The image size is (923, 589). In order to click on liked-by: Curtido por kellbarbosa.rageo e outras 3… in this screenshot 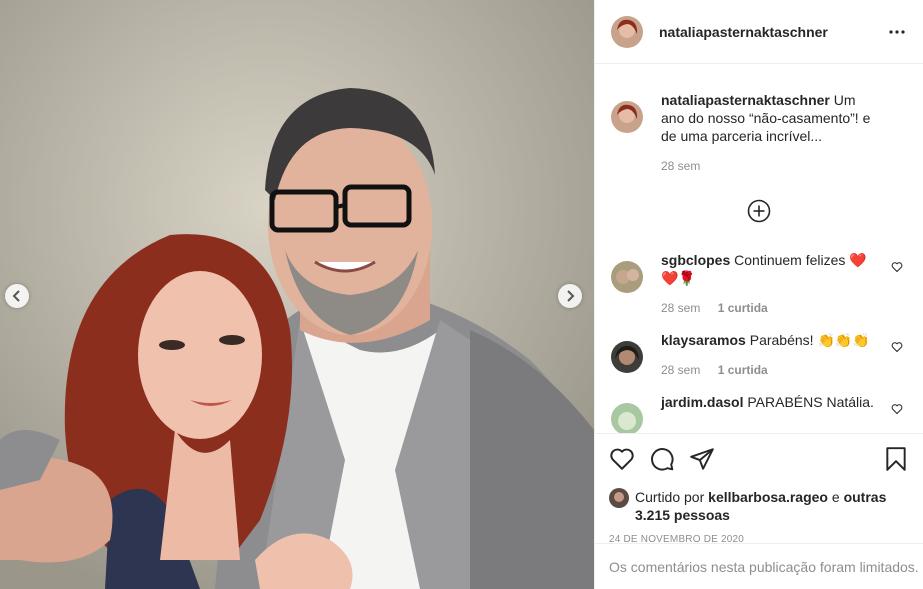, I will do `click(759, 506)`.